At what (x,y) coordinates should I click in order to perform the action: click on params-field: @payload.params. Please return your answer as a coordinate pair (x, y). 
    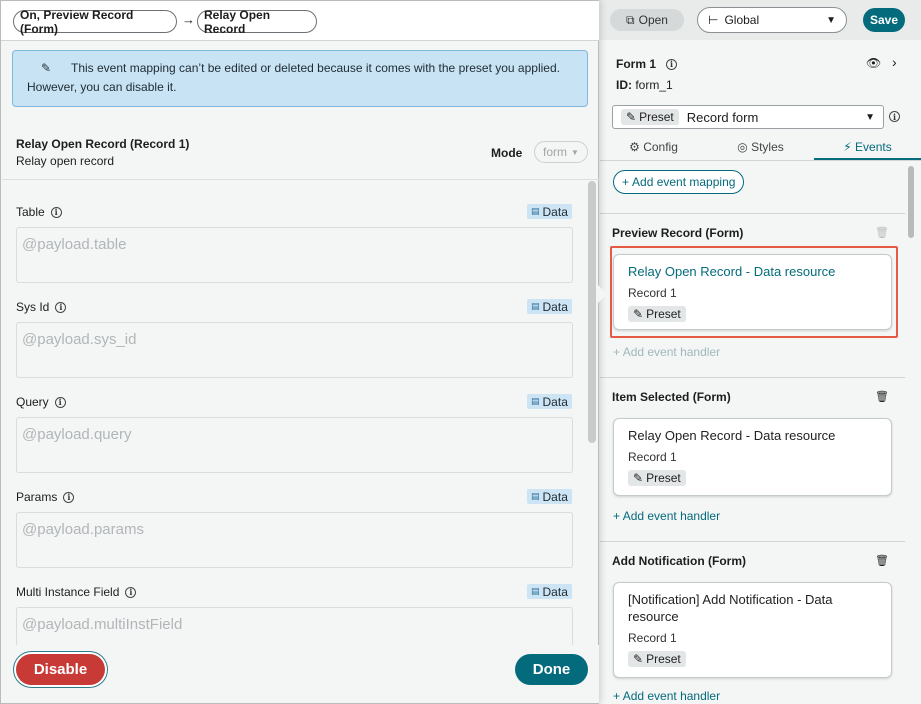
    Looking at the image, I should click on (294, 540).